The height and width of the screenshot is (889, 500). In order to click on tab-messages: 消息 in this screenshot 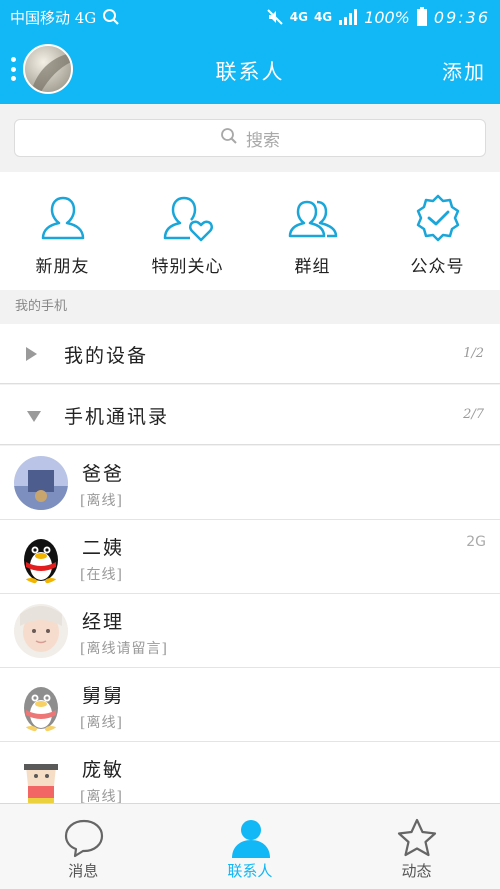, I will do `click(83, 846)`.